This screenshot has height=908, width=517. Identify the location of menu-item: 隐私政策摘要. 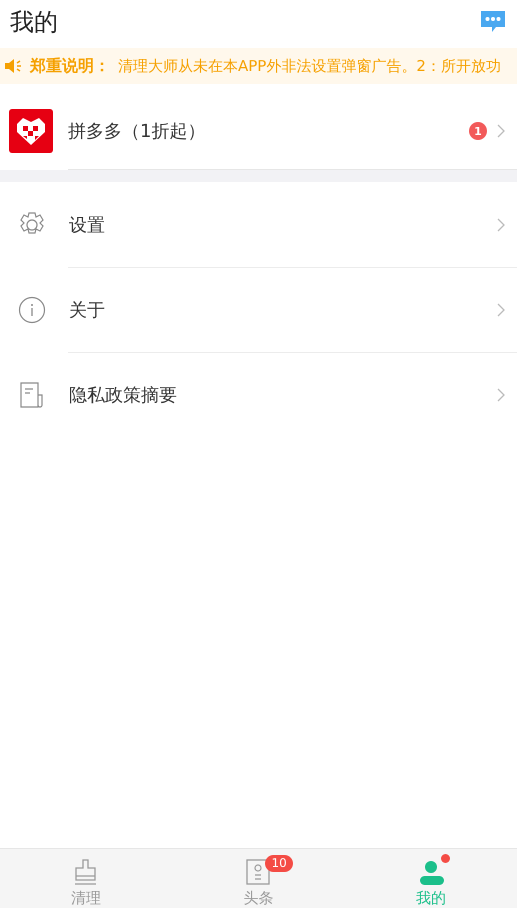
(258, 394).